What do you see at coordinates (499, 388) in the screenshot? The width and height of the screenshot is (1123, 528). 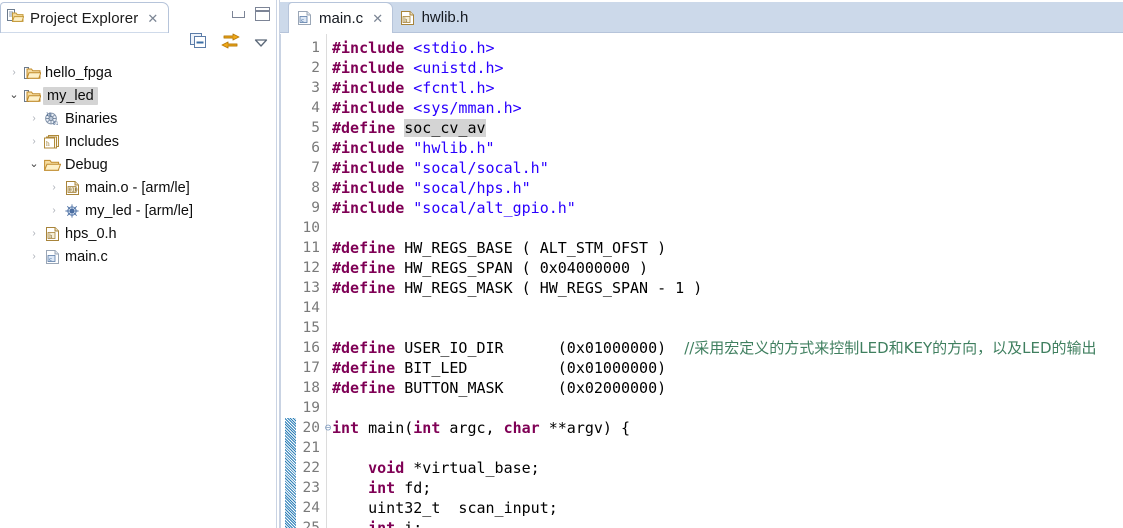 I see `code-line-text: #define BUTTON_MASK (0x02000000)` at bounding box center [499, 388].